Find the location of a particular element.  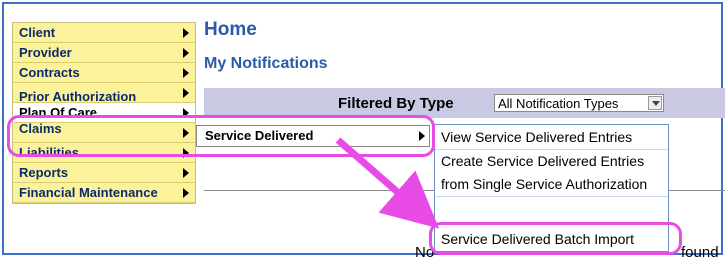

pointer-arrow-icon is located at coordinates (387, 183).